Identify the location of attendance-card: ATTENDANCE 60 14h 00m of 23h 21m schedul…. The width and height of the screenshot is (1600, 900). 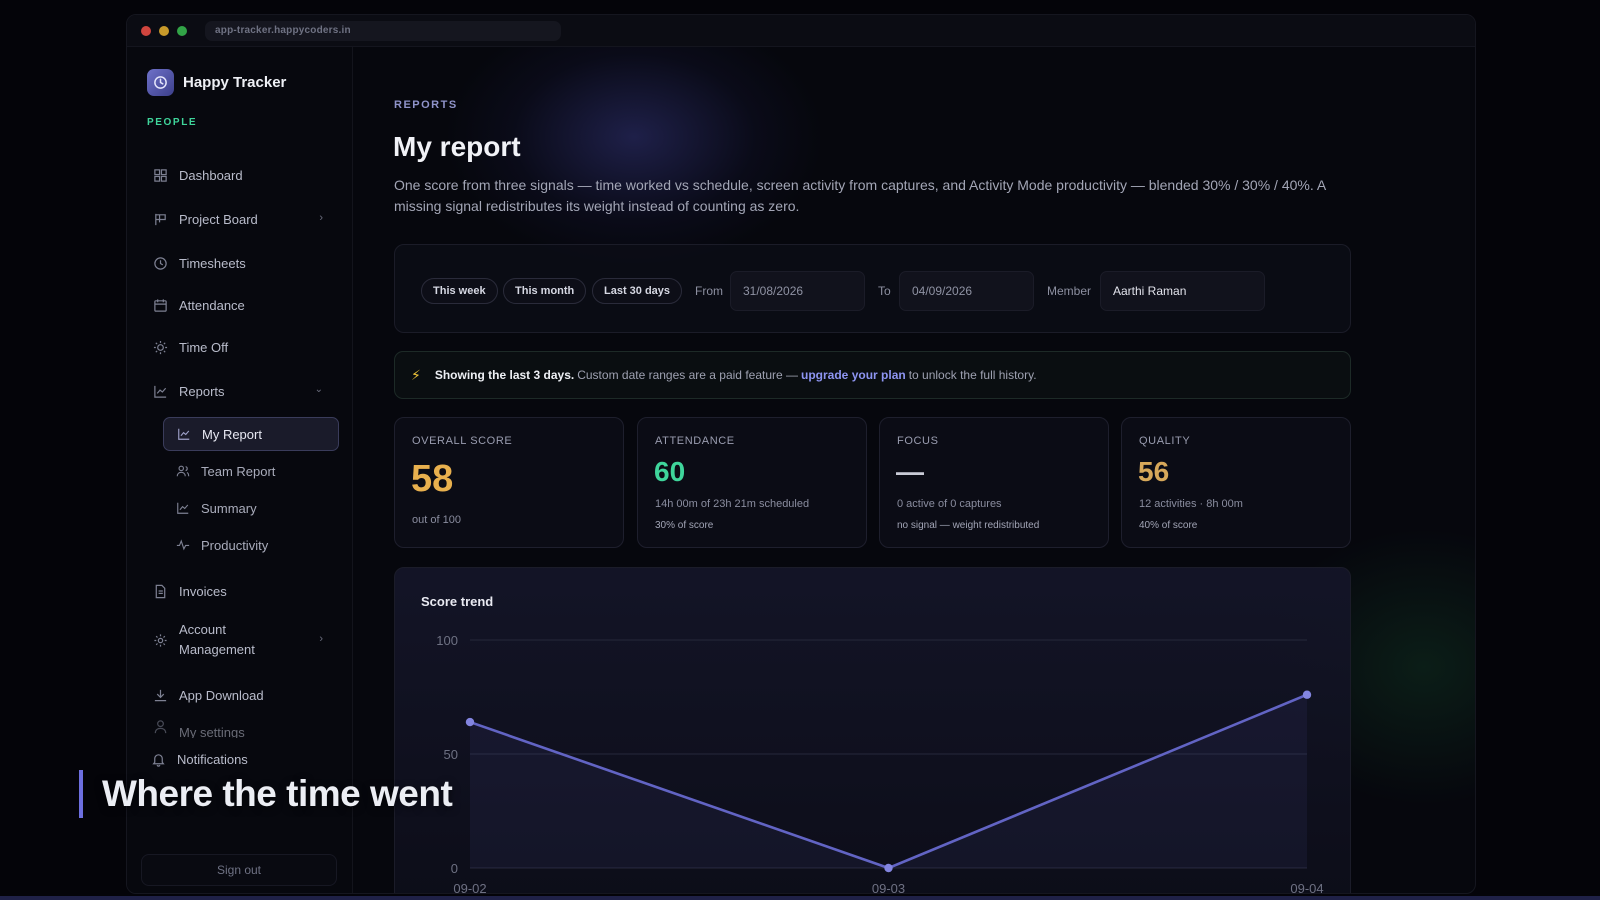
(752, 482).